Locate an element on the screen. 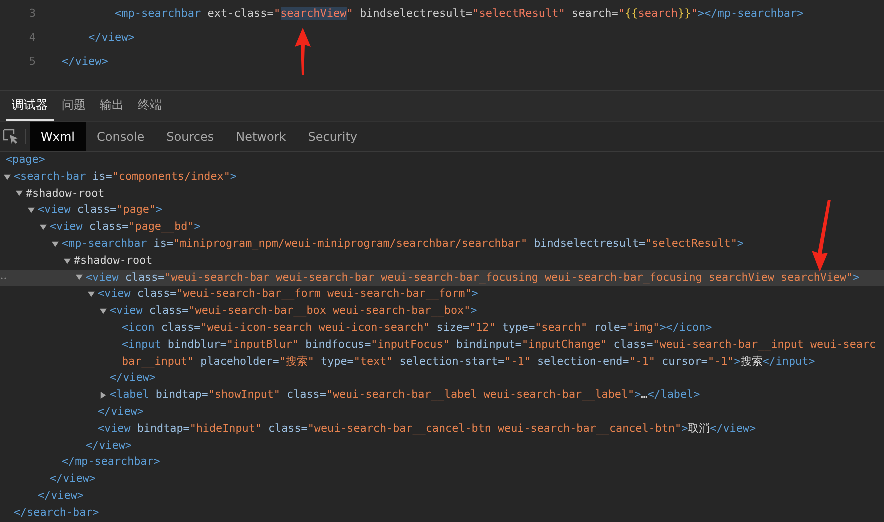  tree-row: <mp-searchbar is="miniprogram_npm/weui-miniprogram/searchbar/searchbar" bindselectresult="selectResult"> is located at coordinates (442, 244).